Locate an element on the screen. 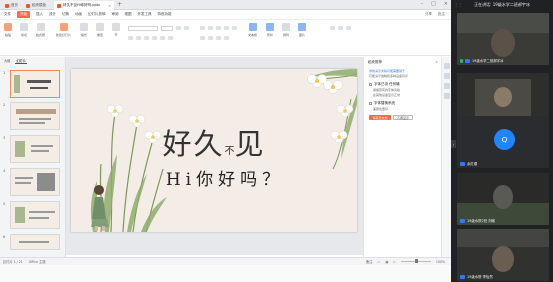  menu-slideshow: 幻灯片放映 is located at coordinates (97, 14).